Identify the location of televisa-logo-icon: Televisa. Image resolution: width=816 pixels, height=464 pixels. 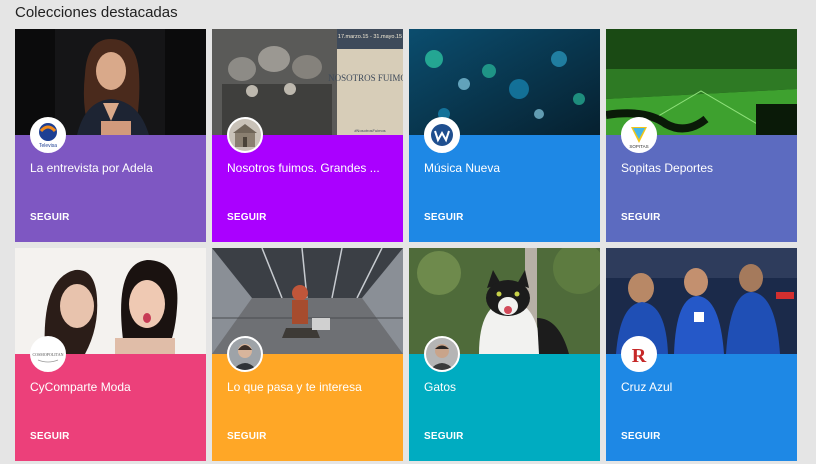
(48, 135).